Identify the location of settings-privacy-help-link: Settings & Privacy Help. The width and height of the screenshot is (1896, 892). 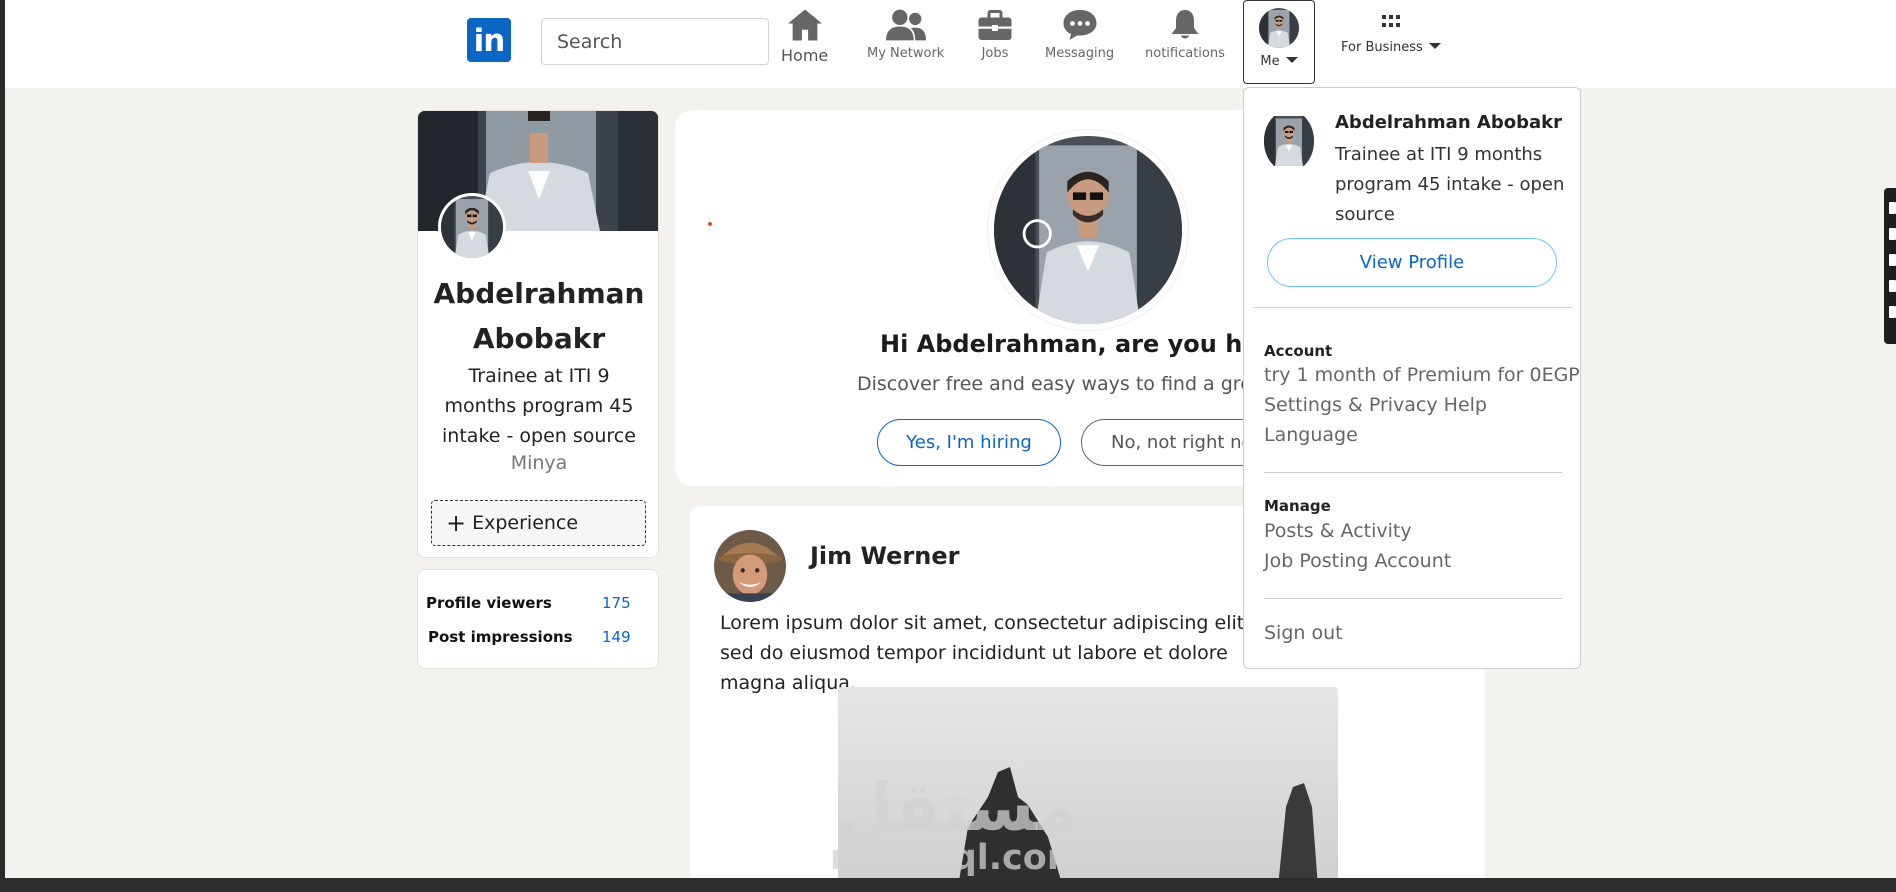
(1375, 405).